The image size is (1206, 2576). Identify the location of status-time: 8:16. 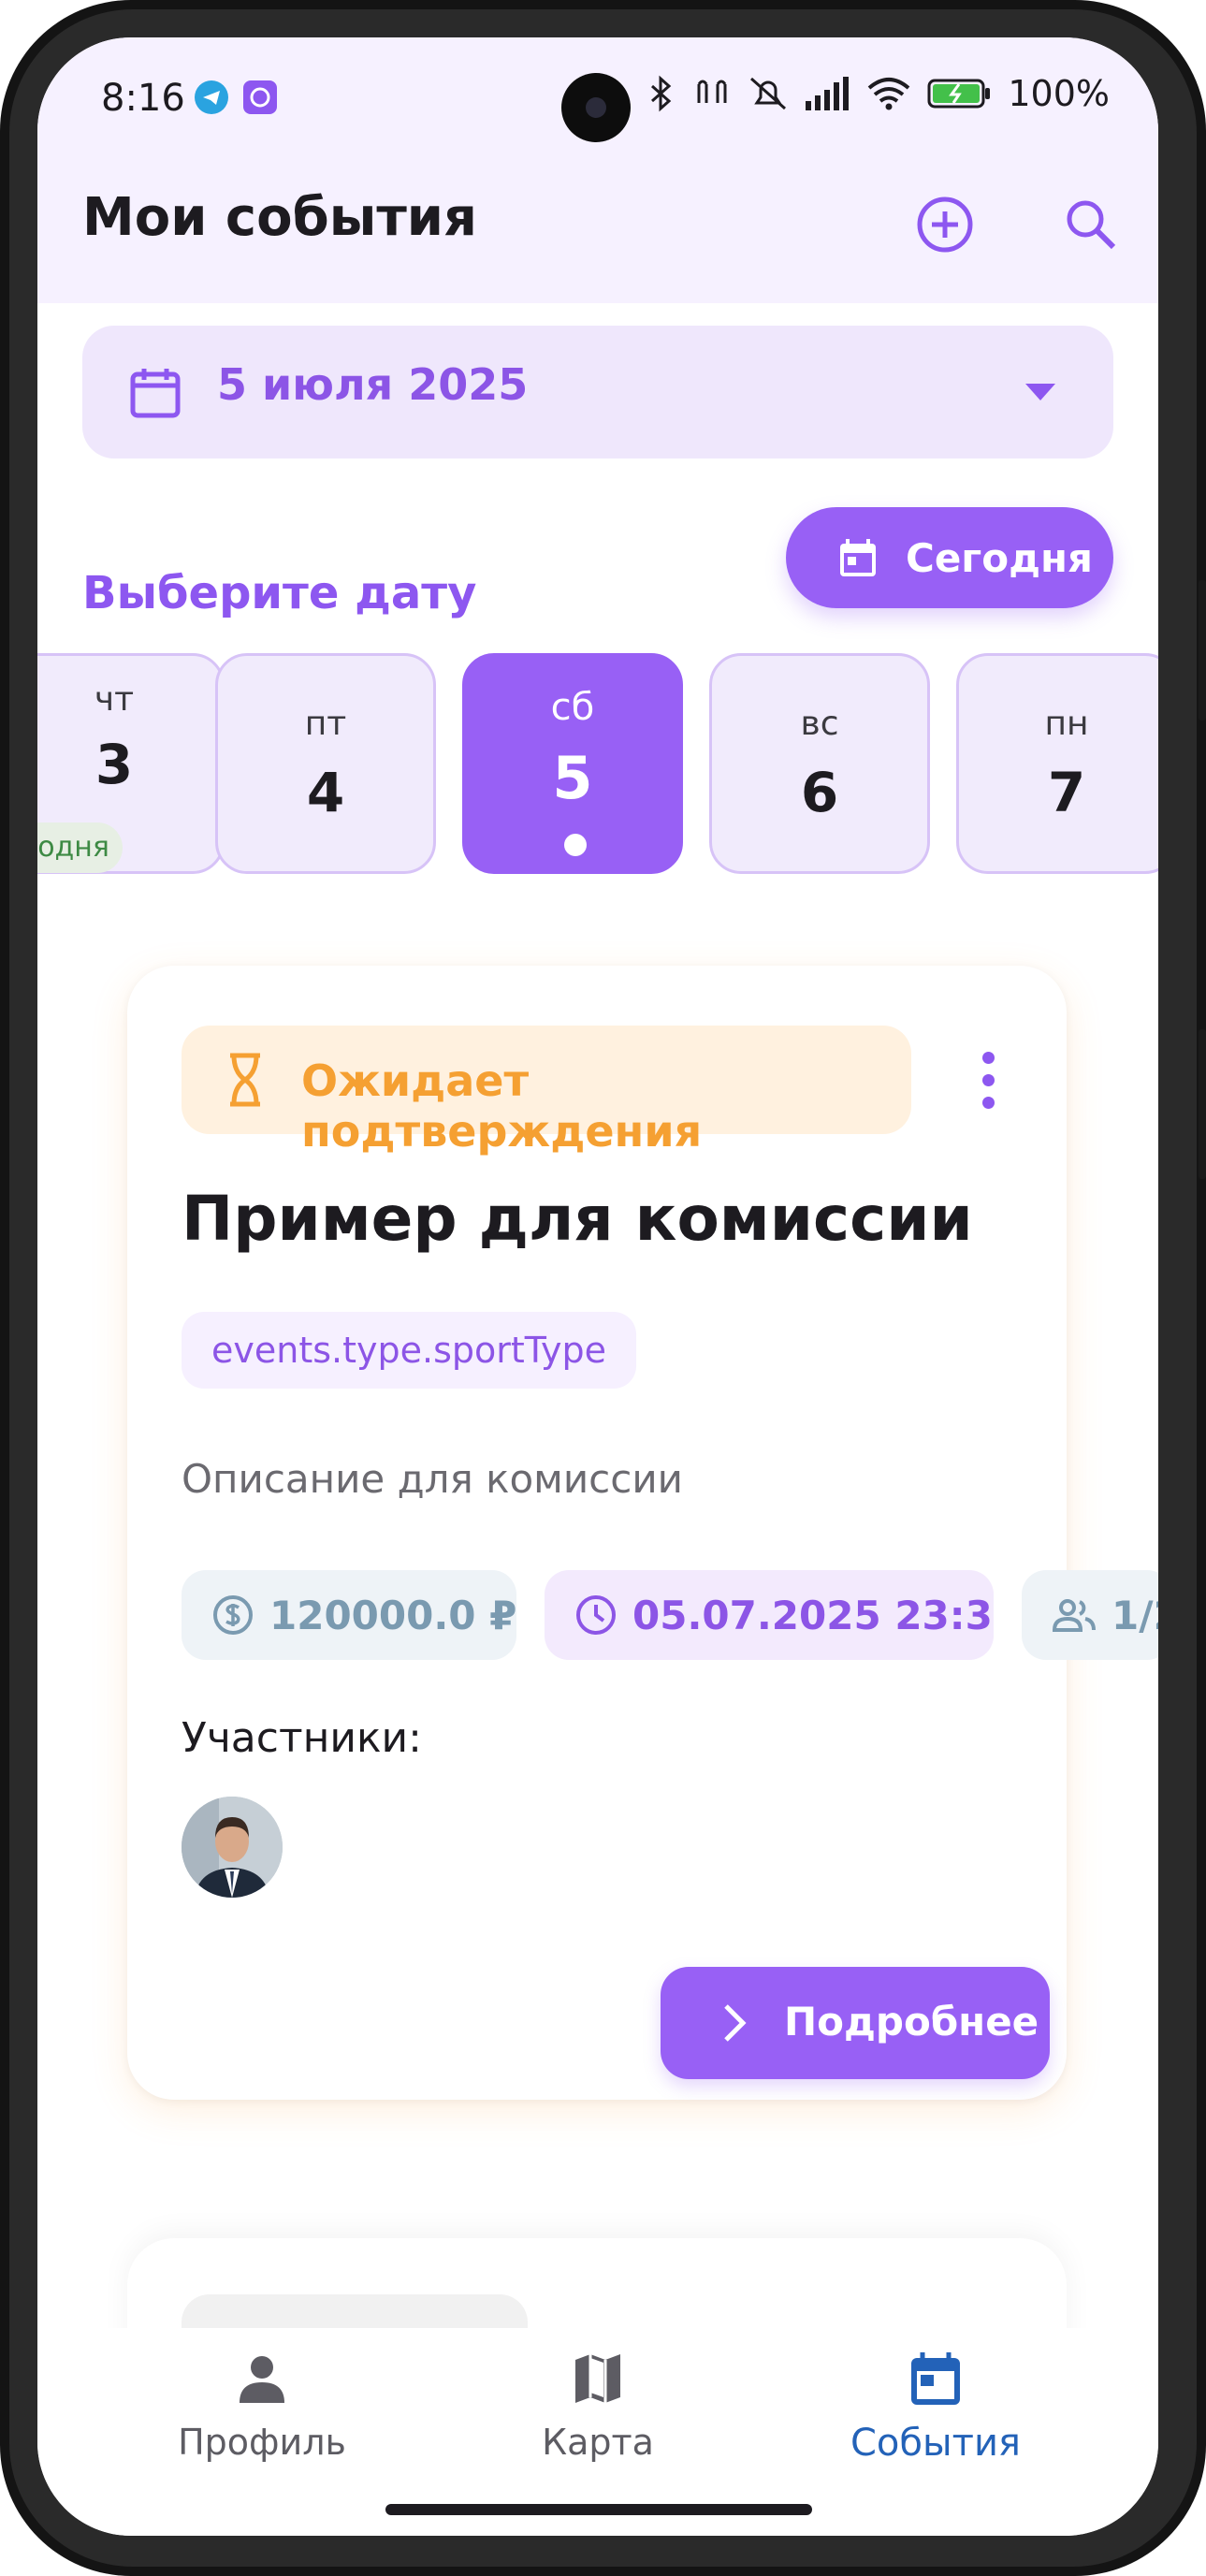
(143, 98).